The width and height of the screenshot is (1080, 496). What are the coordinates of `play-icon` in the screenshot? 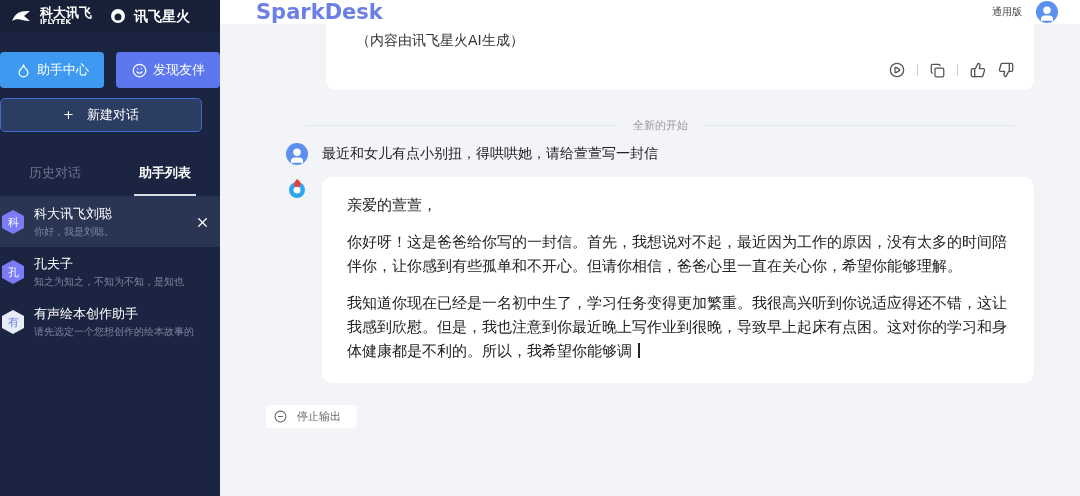 It's located at (897, 70).